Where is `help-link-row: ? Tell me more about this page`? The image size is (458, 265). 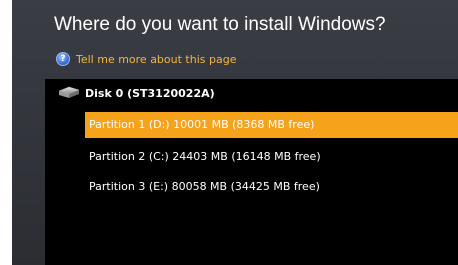
help-link-row: ? Tell me more about this page is located at coordinates (146, 59).